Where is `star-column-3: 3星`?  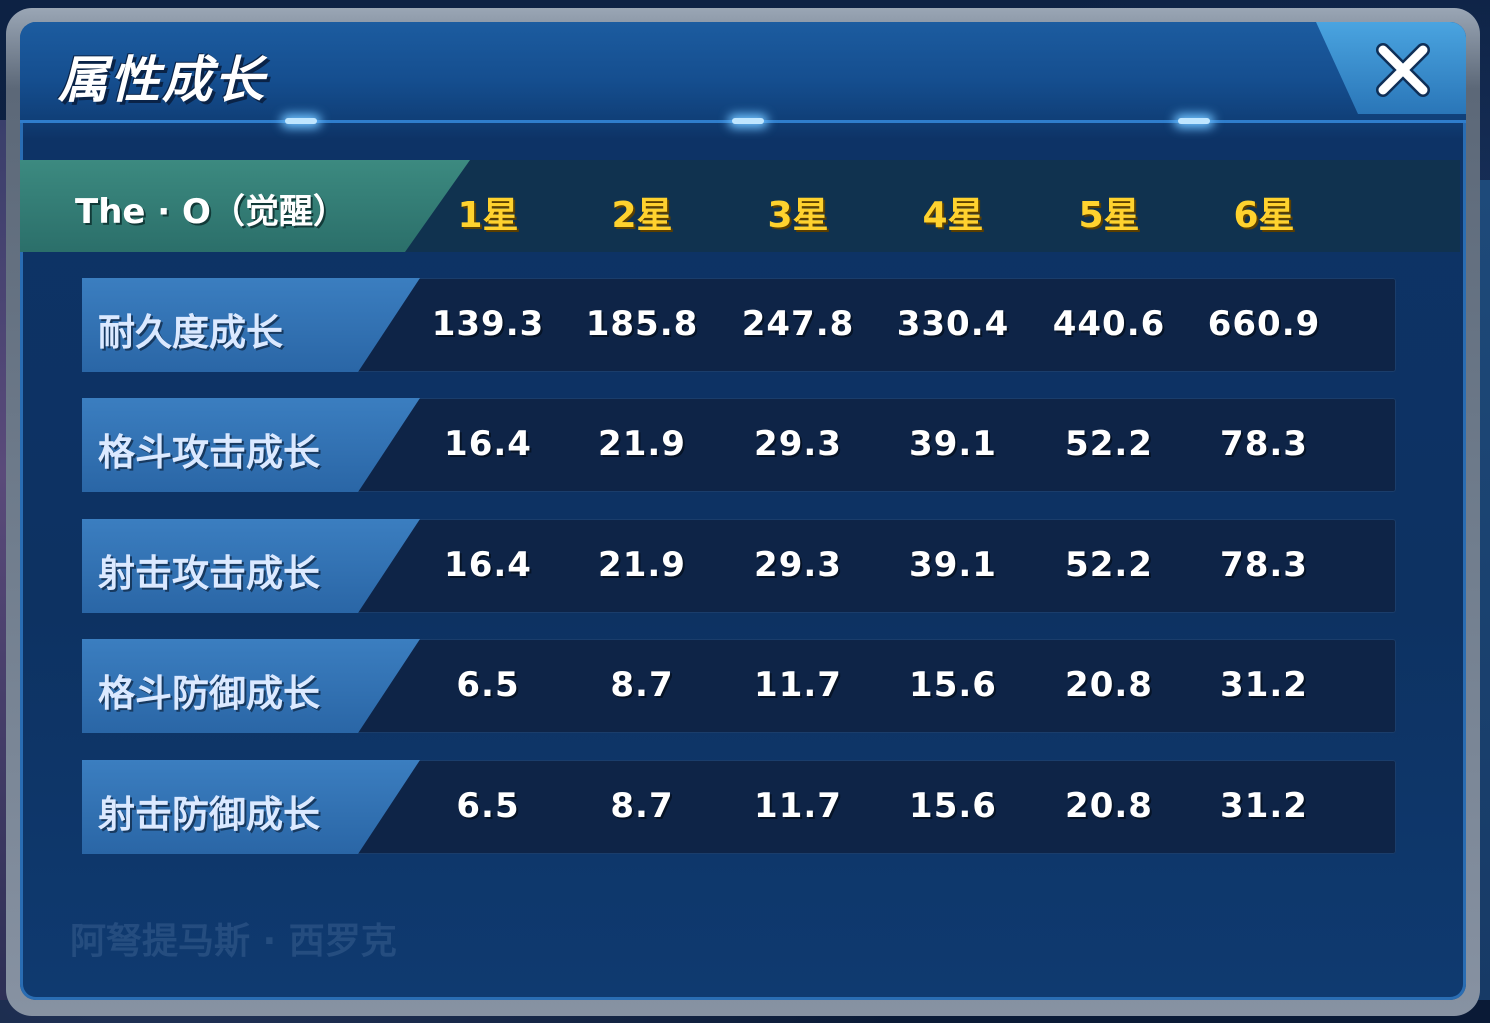 star-column-3: 3星 is located at coordinates (798, 215).